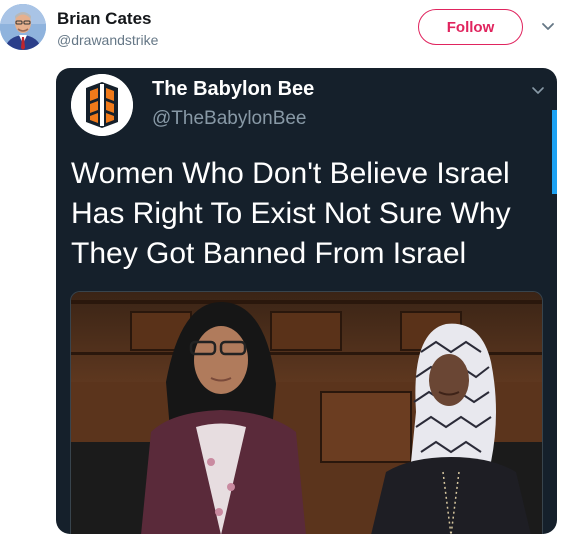 The image size is (568, 545). Describe the element at coordinates (107, 40) in the screenshot. I see `author-handle: @drawandstrike` at that location.